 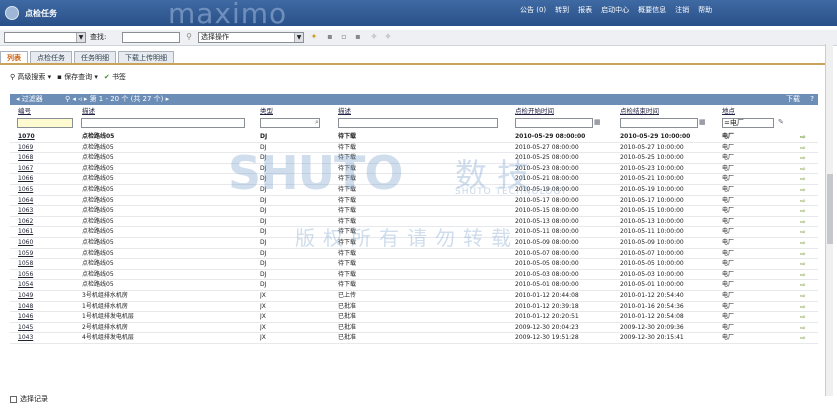 I want to click on previous-icon: ✧, so click(x=374, y=37).